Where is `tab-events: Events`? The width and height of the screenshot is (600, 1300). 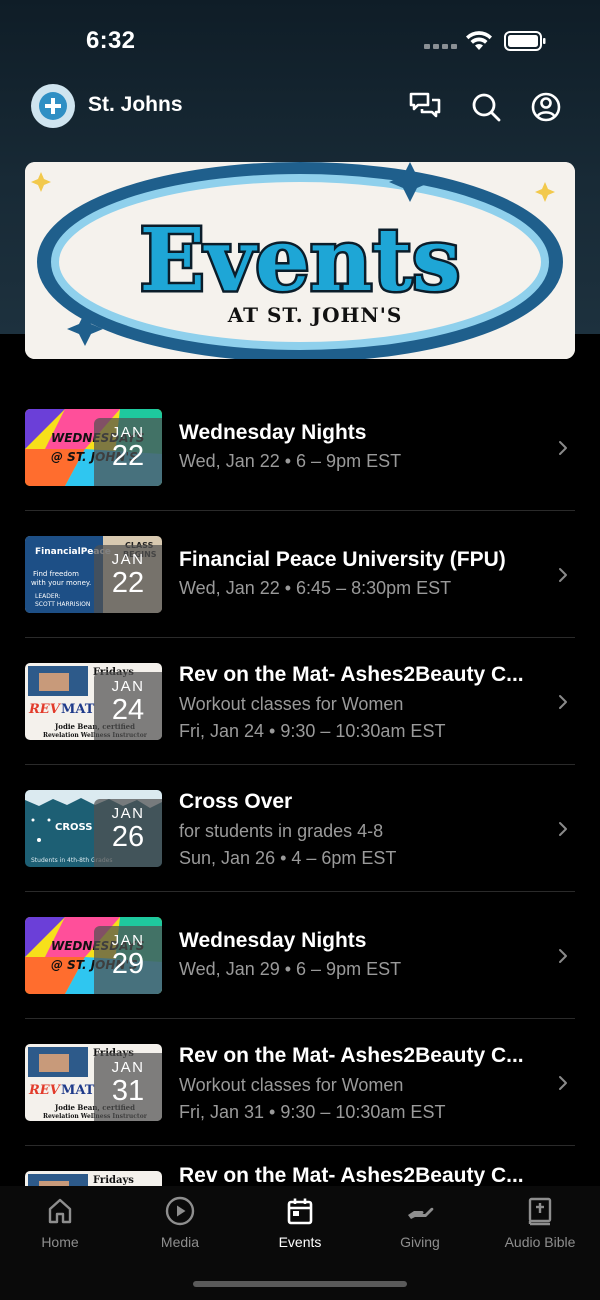
tab-events: Events is located at coordinates (300, 1226).